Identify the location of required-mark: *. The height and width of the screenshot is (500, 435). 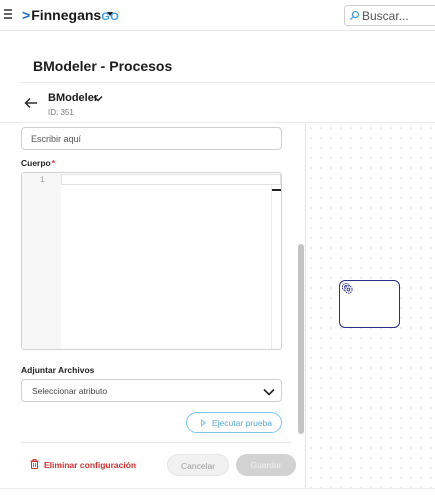
(53, 163).